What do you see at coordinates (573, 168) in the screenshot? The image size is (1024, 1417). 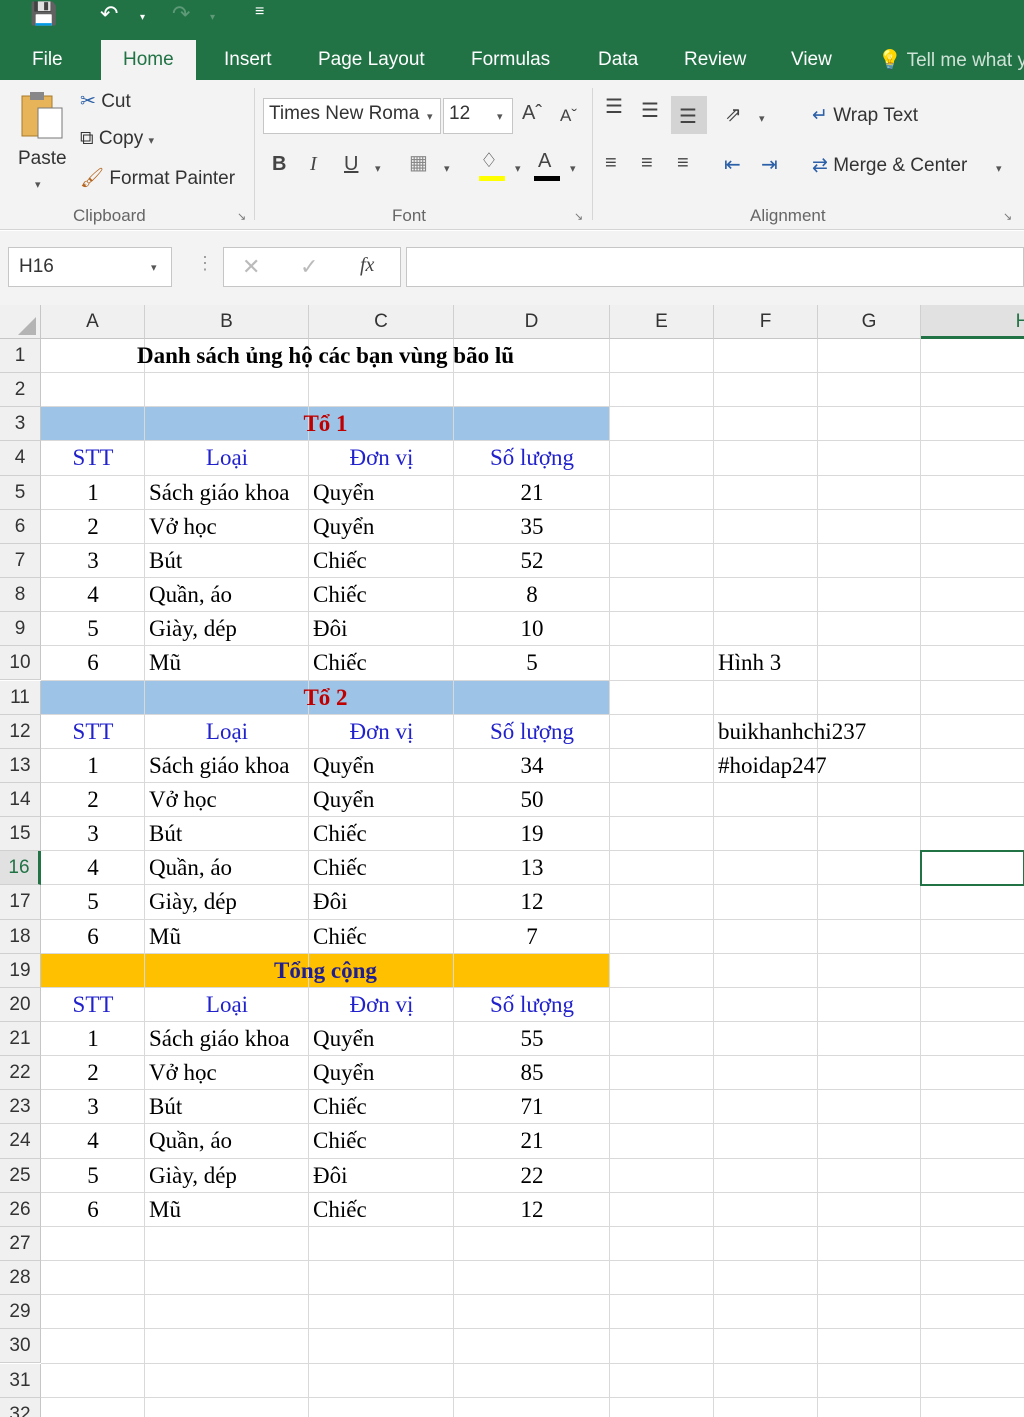 I see `font-color-dropdown-icon: ▾` at bounding box center [573, 168].